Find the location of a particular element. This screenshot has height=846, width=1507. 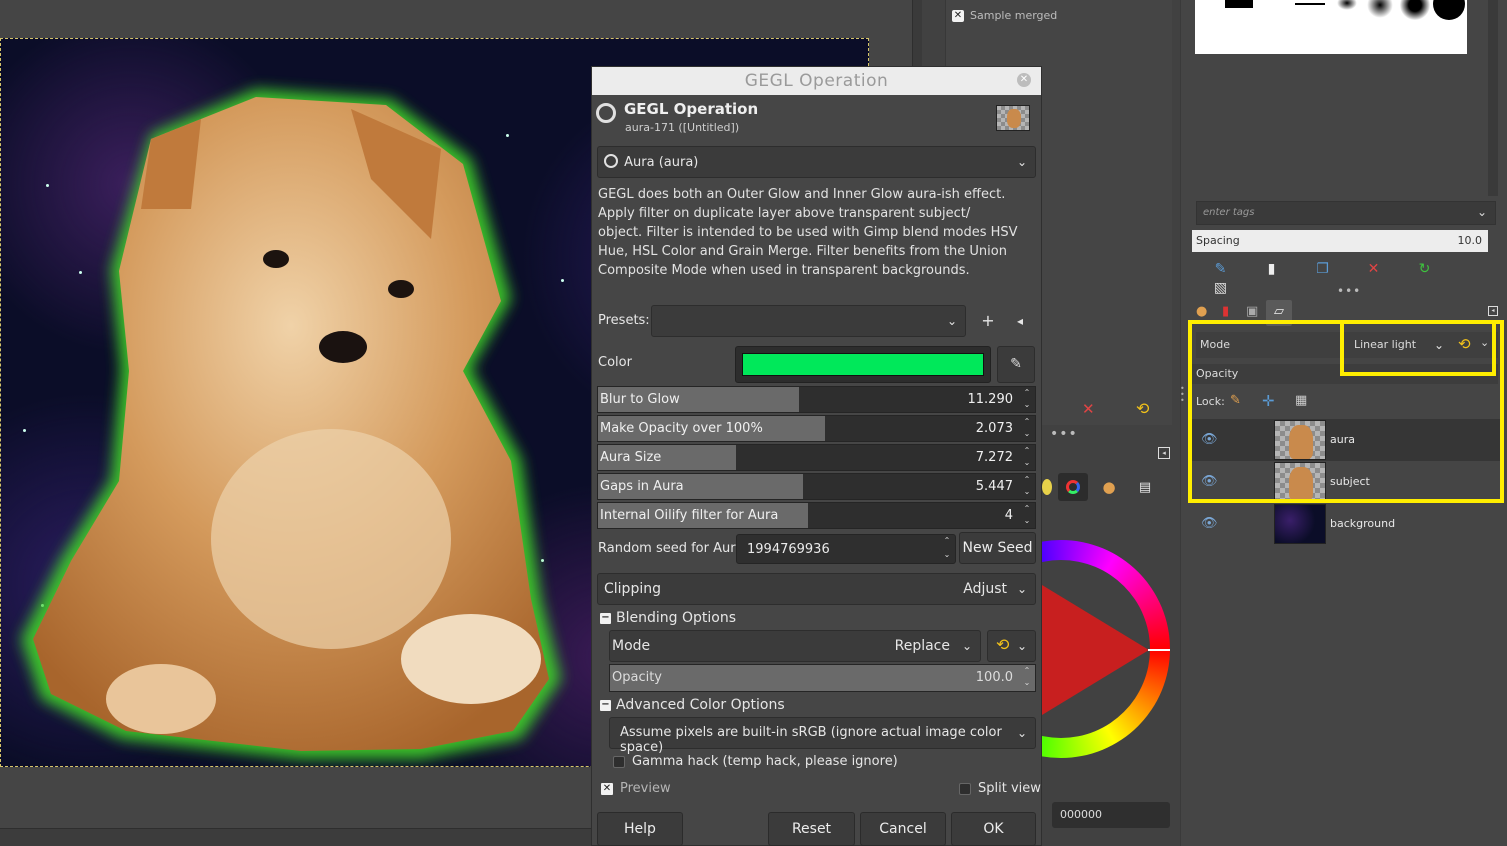

clipping-select: Clipping Adjust ⌄ is located at coordinates (816, 589).